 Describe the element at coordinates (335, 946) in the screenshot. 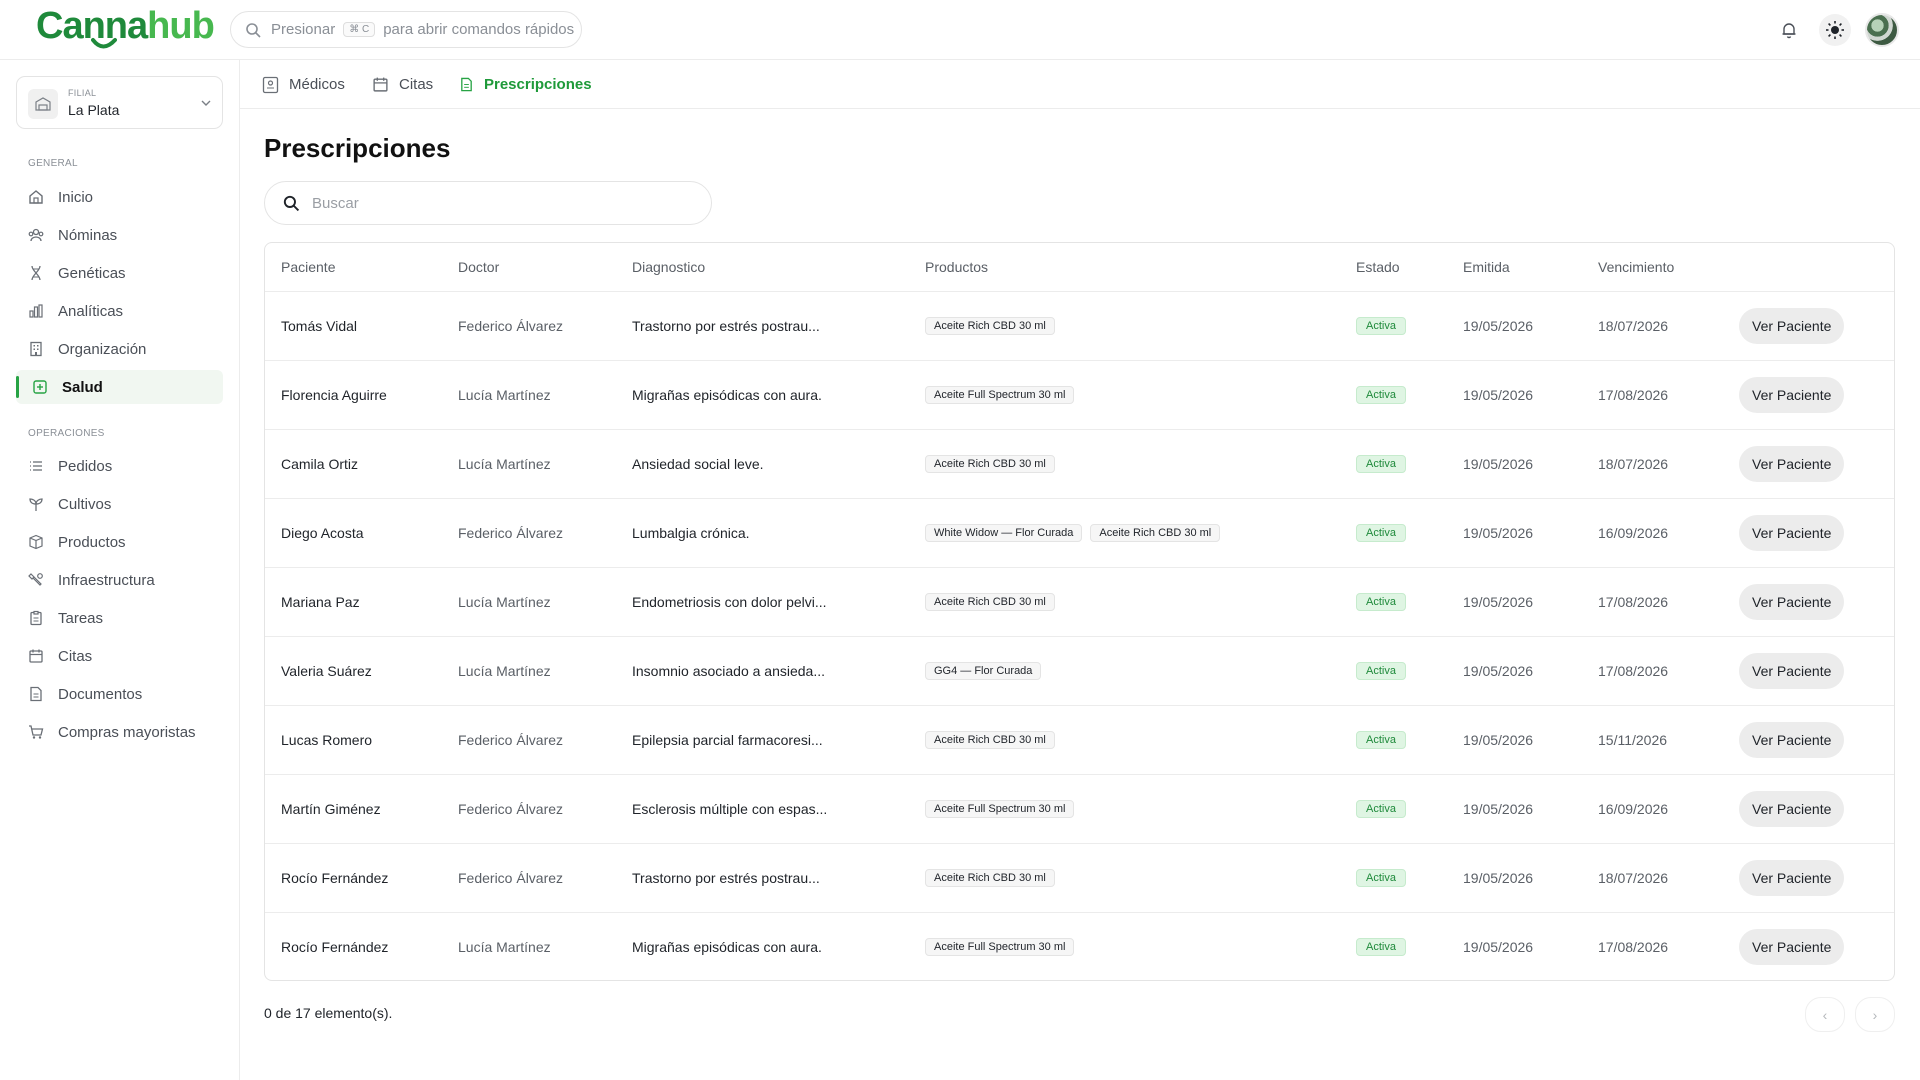

I see `patient-cell: Rocío Fernández` at that location.